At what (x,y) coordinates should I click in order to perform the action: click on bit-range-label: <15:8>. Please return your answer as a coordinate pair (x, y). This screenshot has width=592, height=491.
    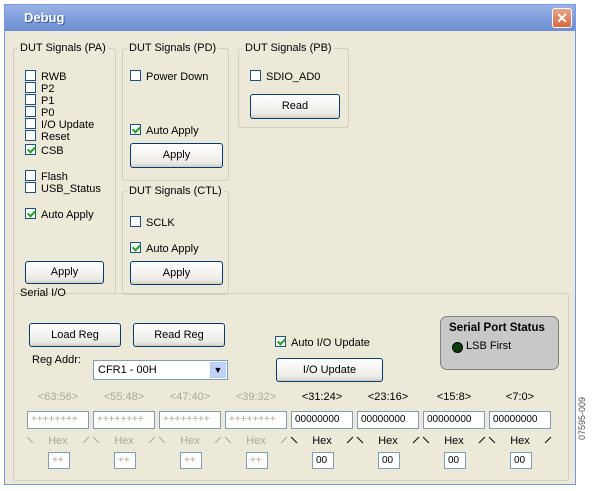
    Looking at the image, I should click on (454, 397).